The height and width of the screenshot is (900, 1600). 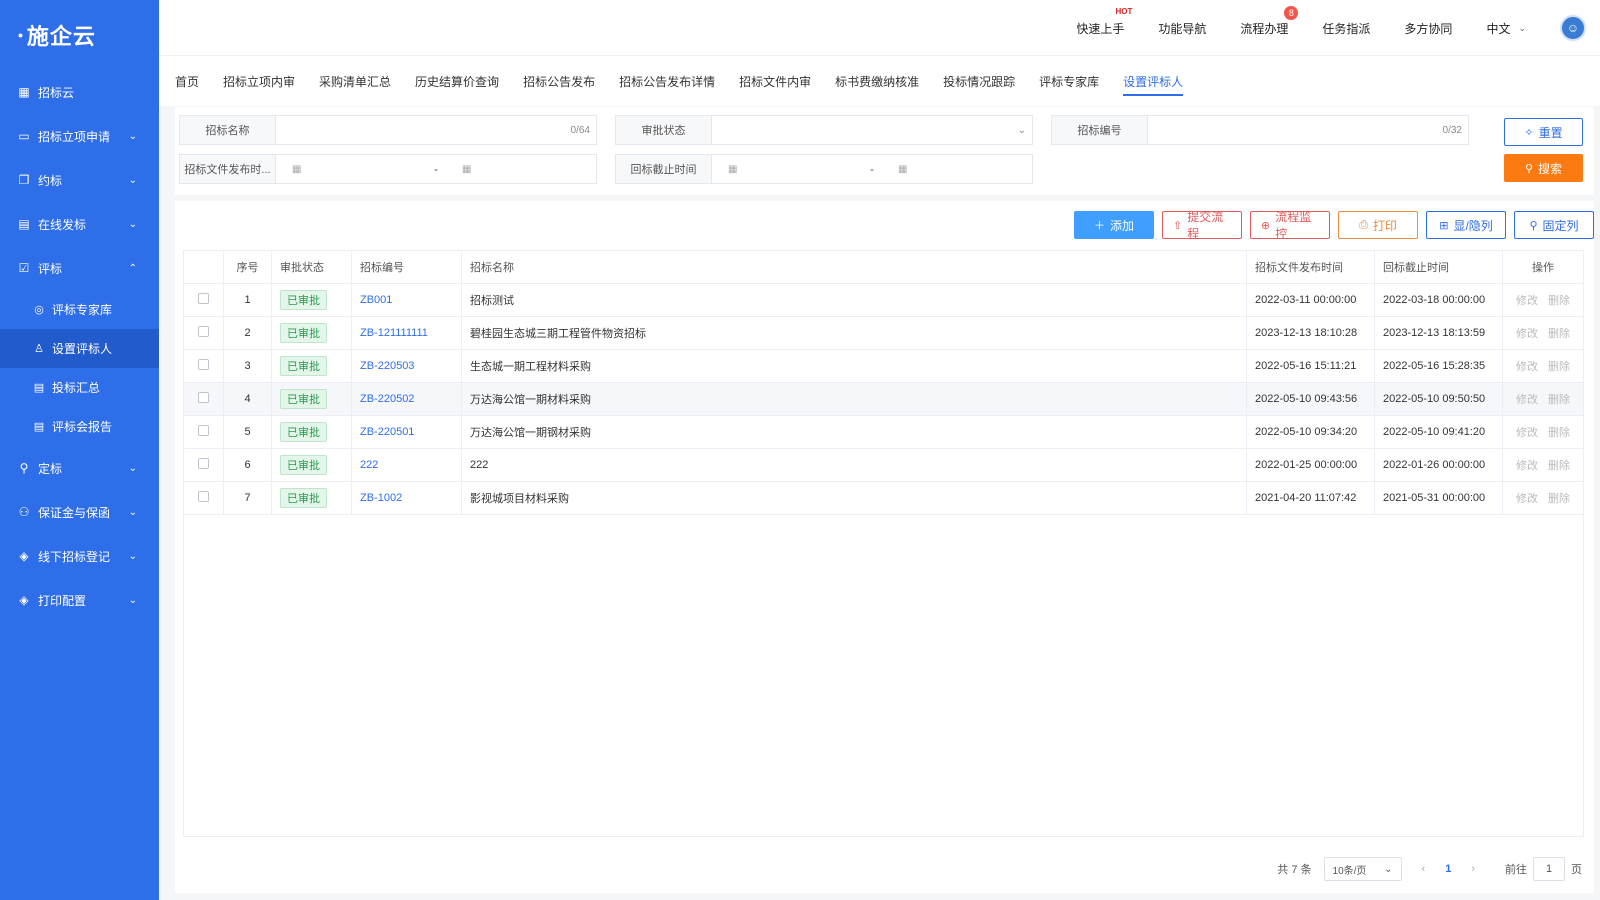 What do you see at coordinates (1543, 168) in the screenshot?
I see `search-button: ⚲ 搜索` at bounding box center [1543, 168].